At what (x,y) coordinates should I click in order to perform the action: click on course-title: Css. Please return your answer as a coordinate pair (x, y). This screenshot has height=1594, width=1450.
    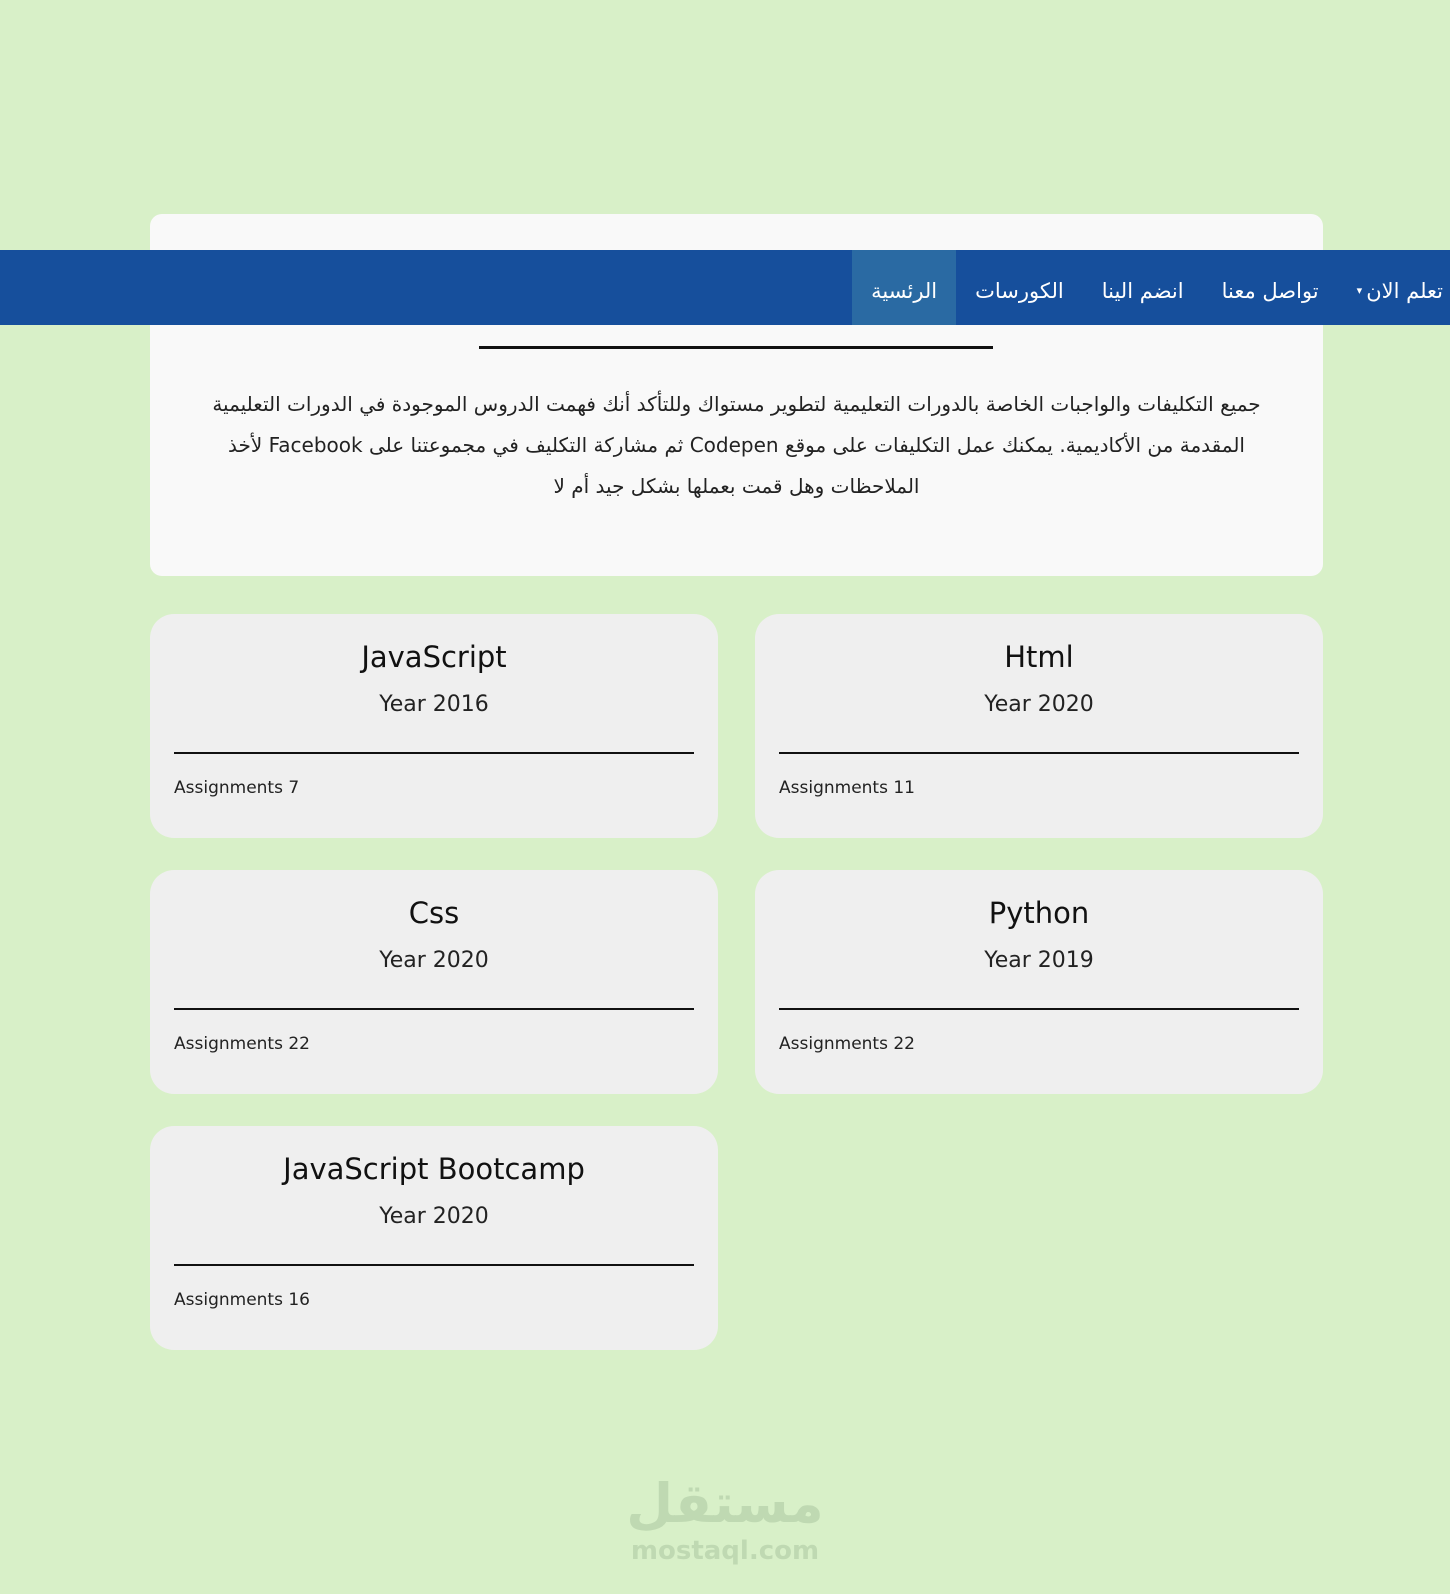
    Looking at the image, I should click on (434, 913).